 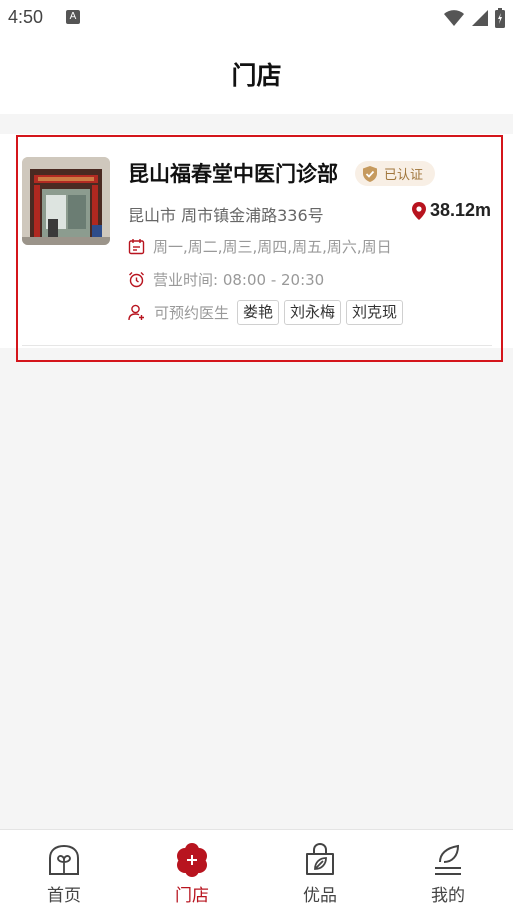 What do you see at coordinates (418, 210) in the screenshot?
I see `location-pin-icon` at bounding box center [418, 210].